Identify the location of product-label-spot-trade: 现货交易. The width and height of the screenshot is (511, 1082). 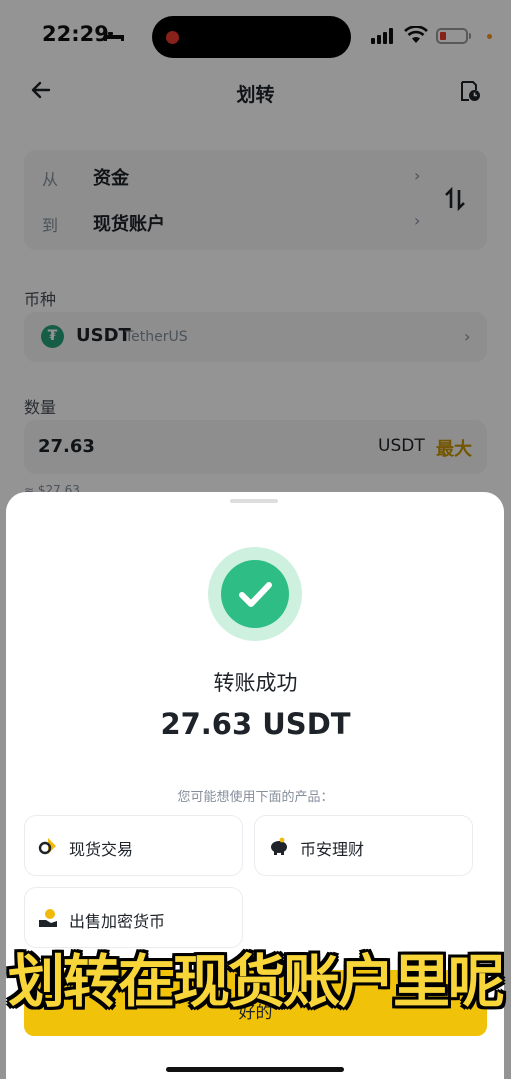
(101, 849).